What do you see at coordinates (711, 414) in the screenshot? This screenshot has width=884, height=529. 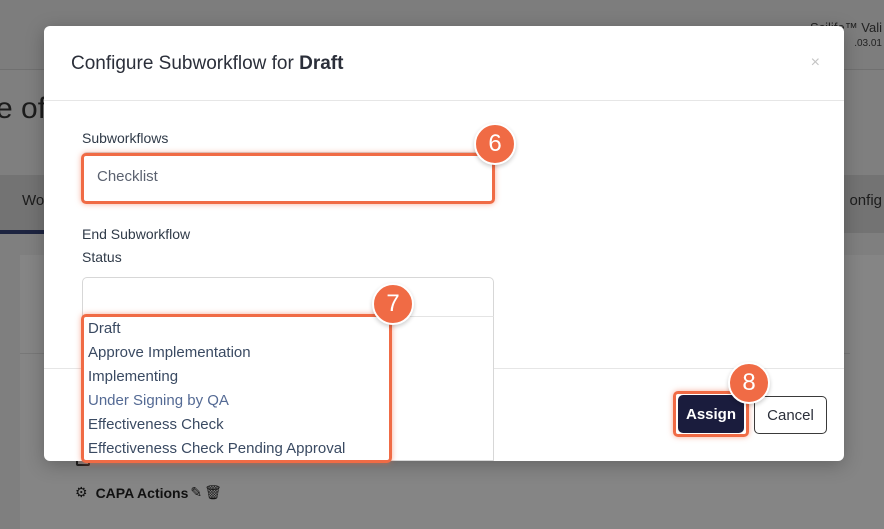 I see `assign-button: Assign` at bounding box center [711, 414].